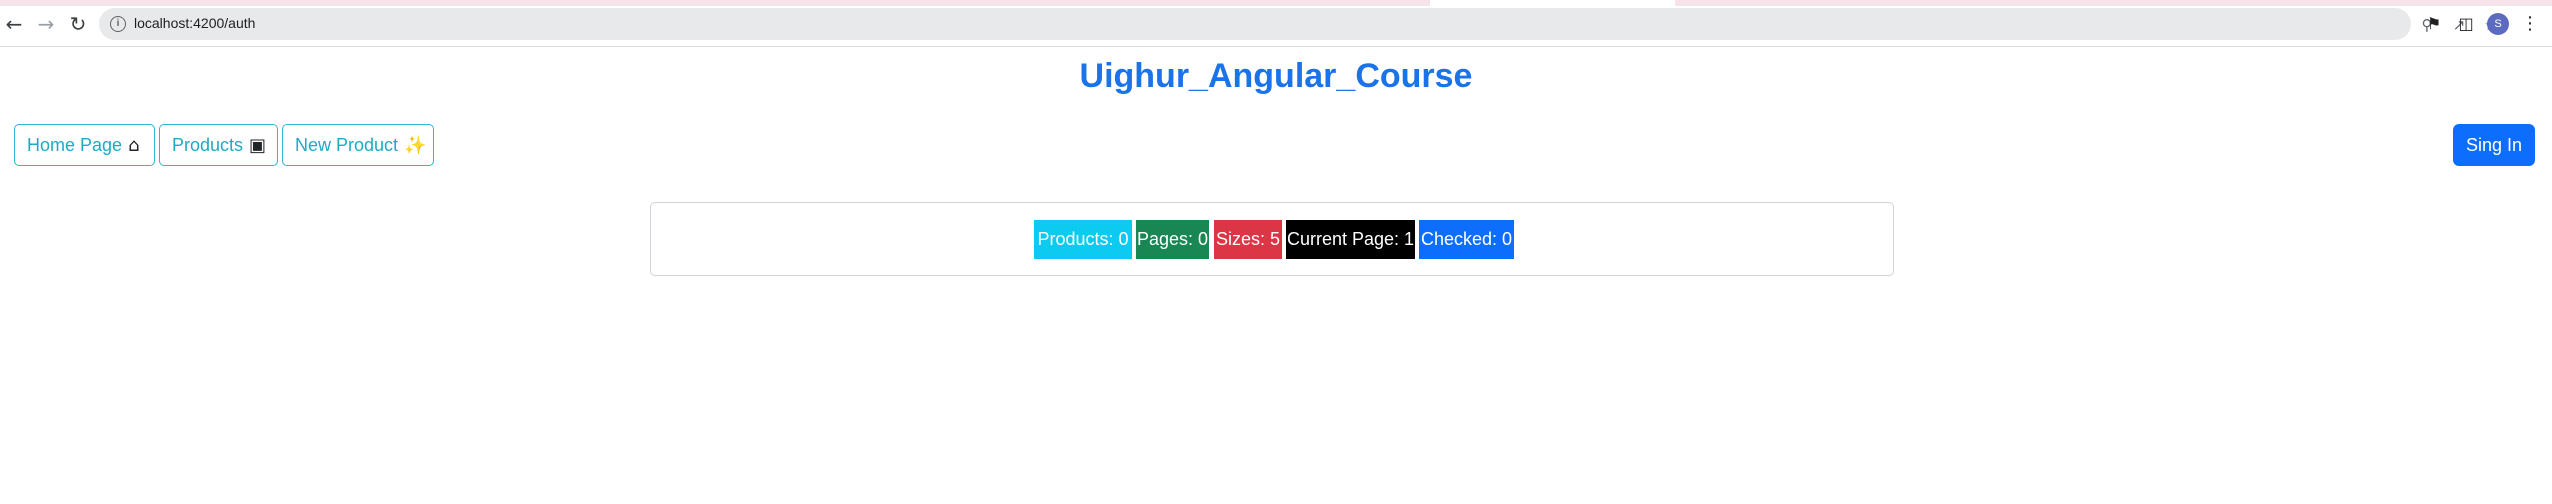 This screenshot has height=504, width=2552. What do you see at coordinates (258, 145) in the screenshot?
I see `archive-icon: ▣` at bounding box center [258, 145].